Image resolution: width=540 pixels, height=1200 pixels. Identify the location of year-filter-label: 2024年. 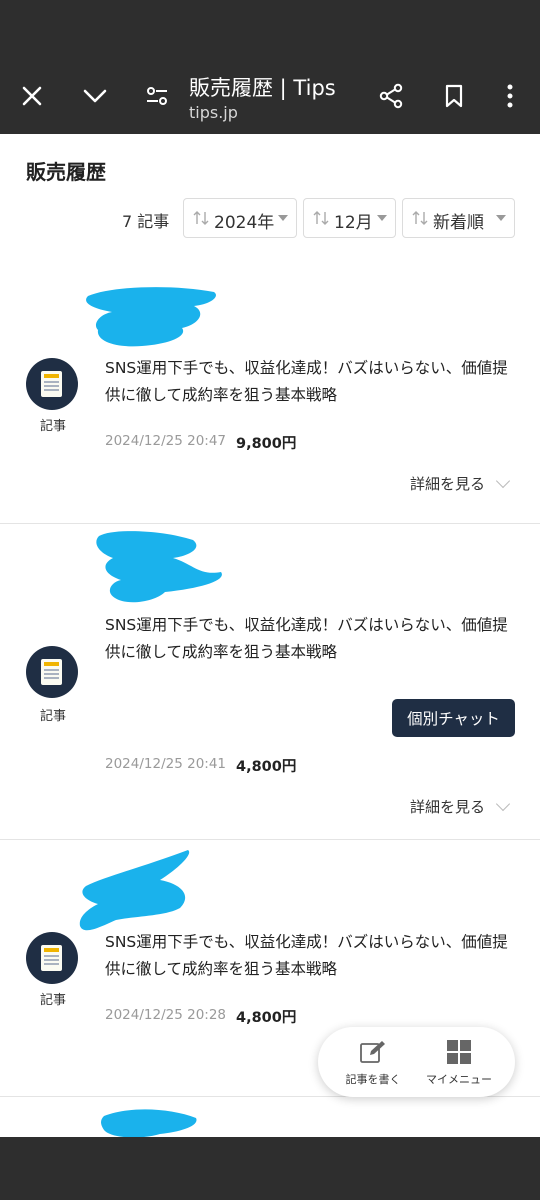
(244, 223).